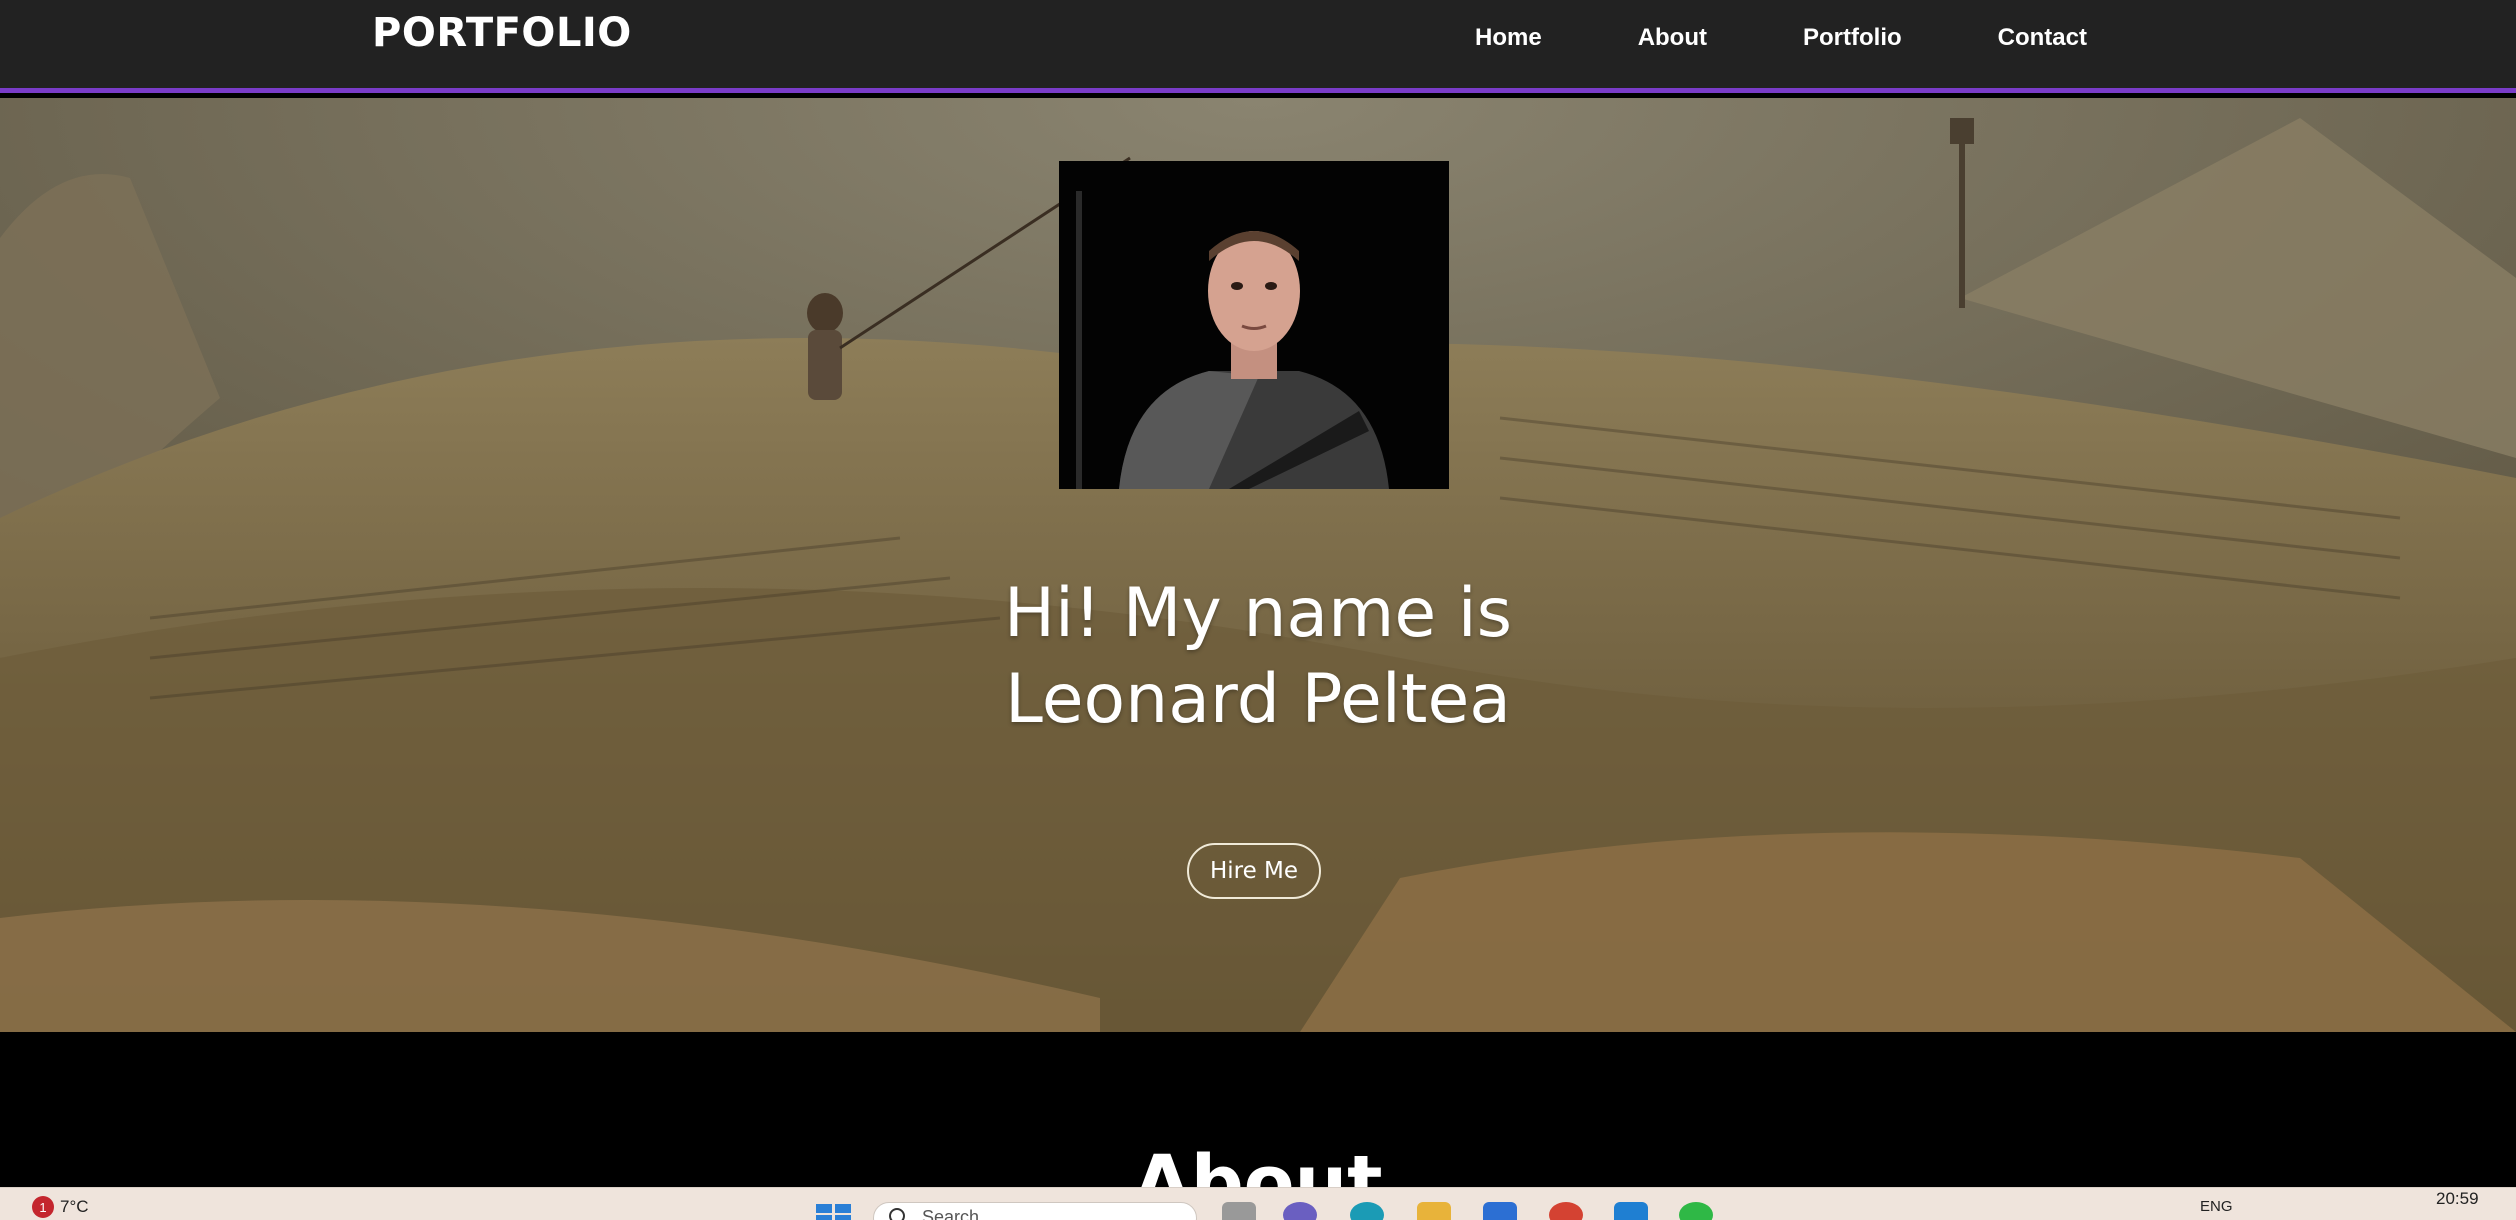 This screenshot has height=1220, width=2516. What do you see at coordinates (1254, 871) in the screenshot?
I see `hire-me-button: Hire Me` at bounding box center [1254, 871].